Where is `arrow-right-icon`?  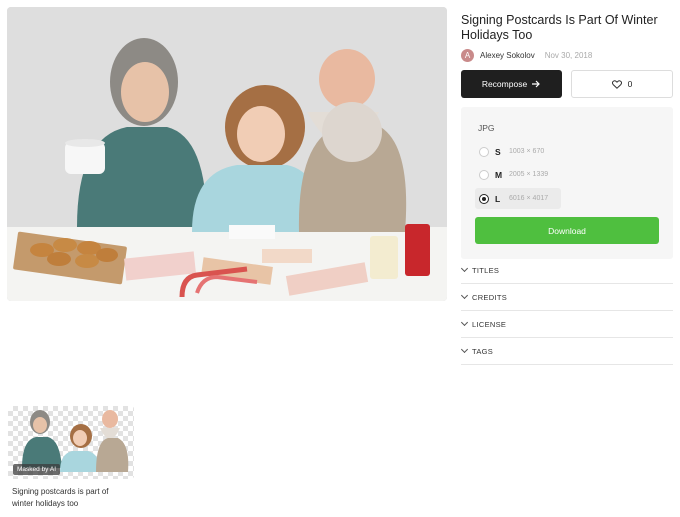 arrow-right-icon is located at coordinates (536, 84).